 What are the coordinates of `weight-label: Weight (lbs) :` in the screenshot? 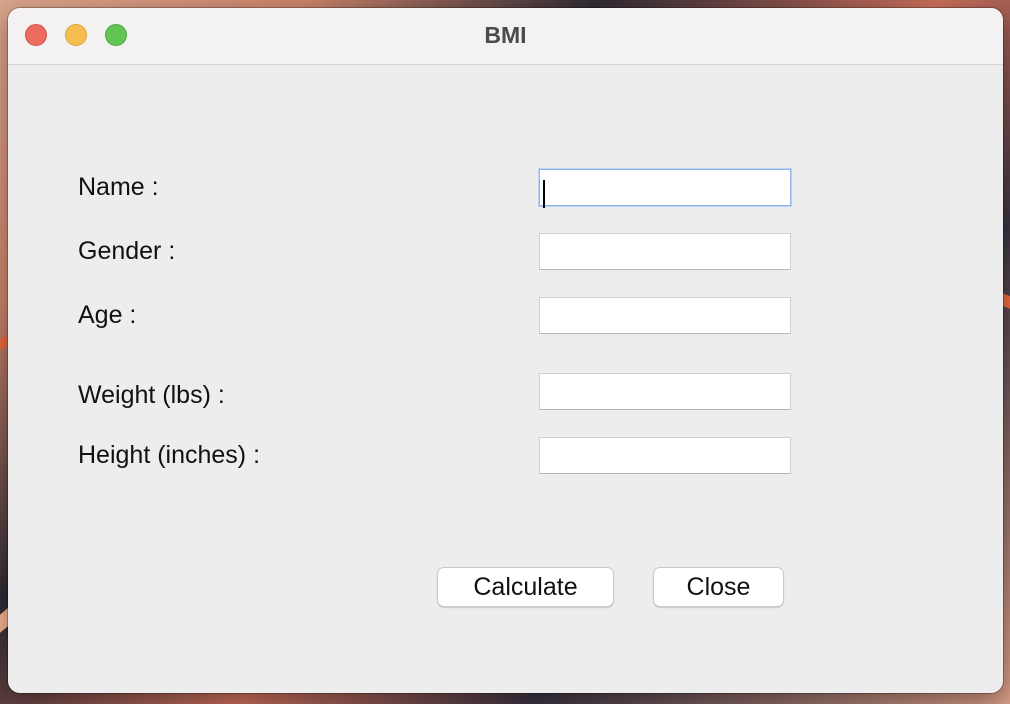 It's located at (151, 395).